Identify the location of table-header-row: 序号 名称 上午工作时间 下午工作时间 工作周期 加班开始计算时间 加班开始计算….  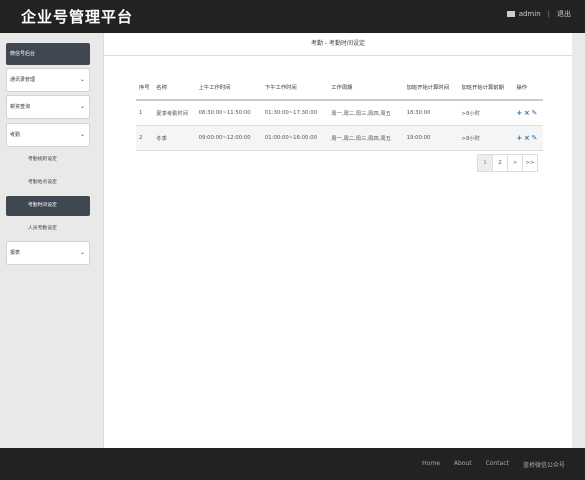
(339, 88).